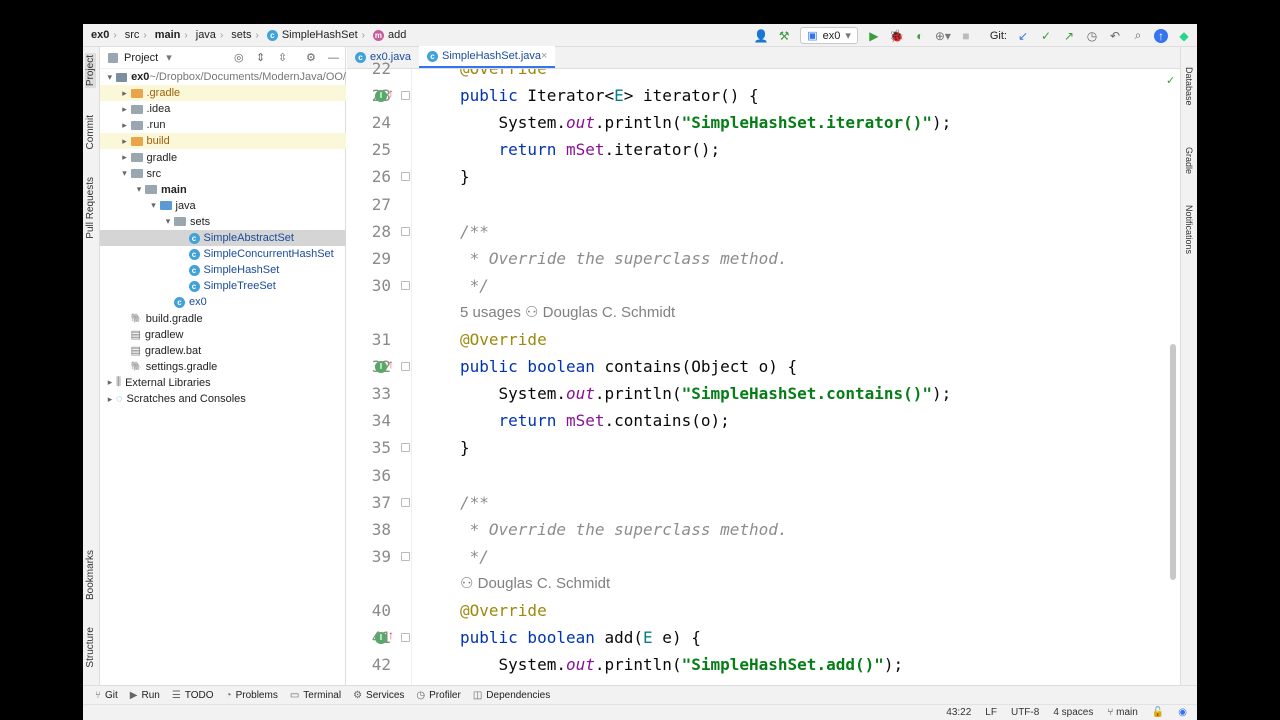  Describe the element at coordinates (90, 132) in the screenshot. I see `tab-commit-tool: Commit` at that location.